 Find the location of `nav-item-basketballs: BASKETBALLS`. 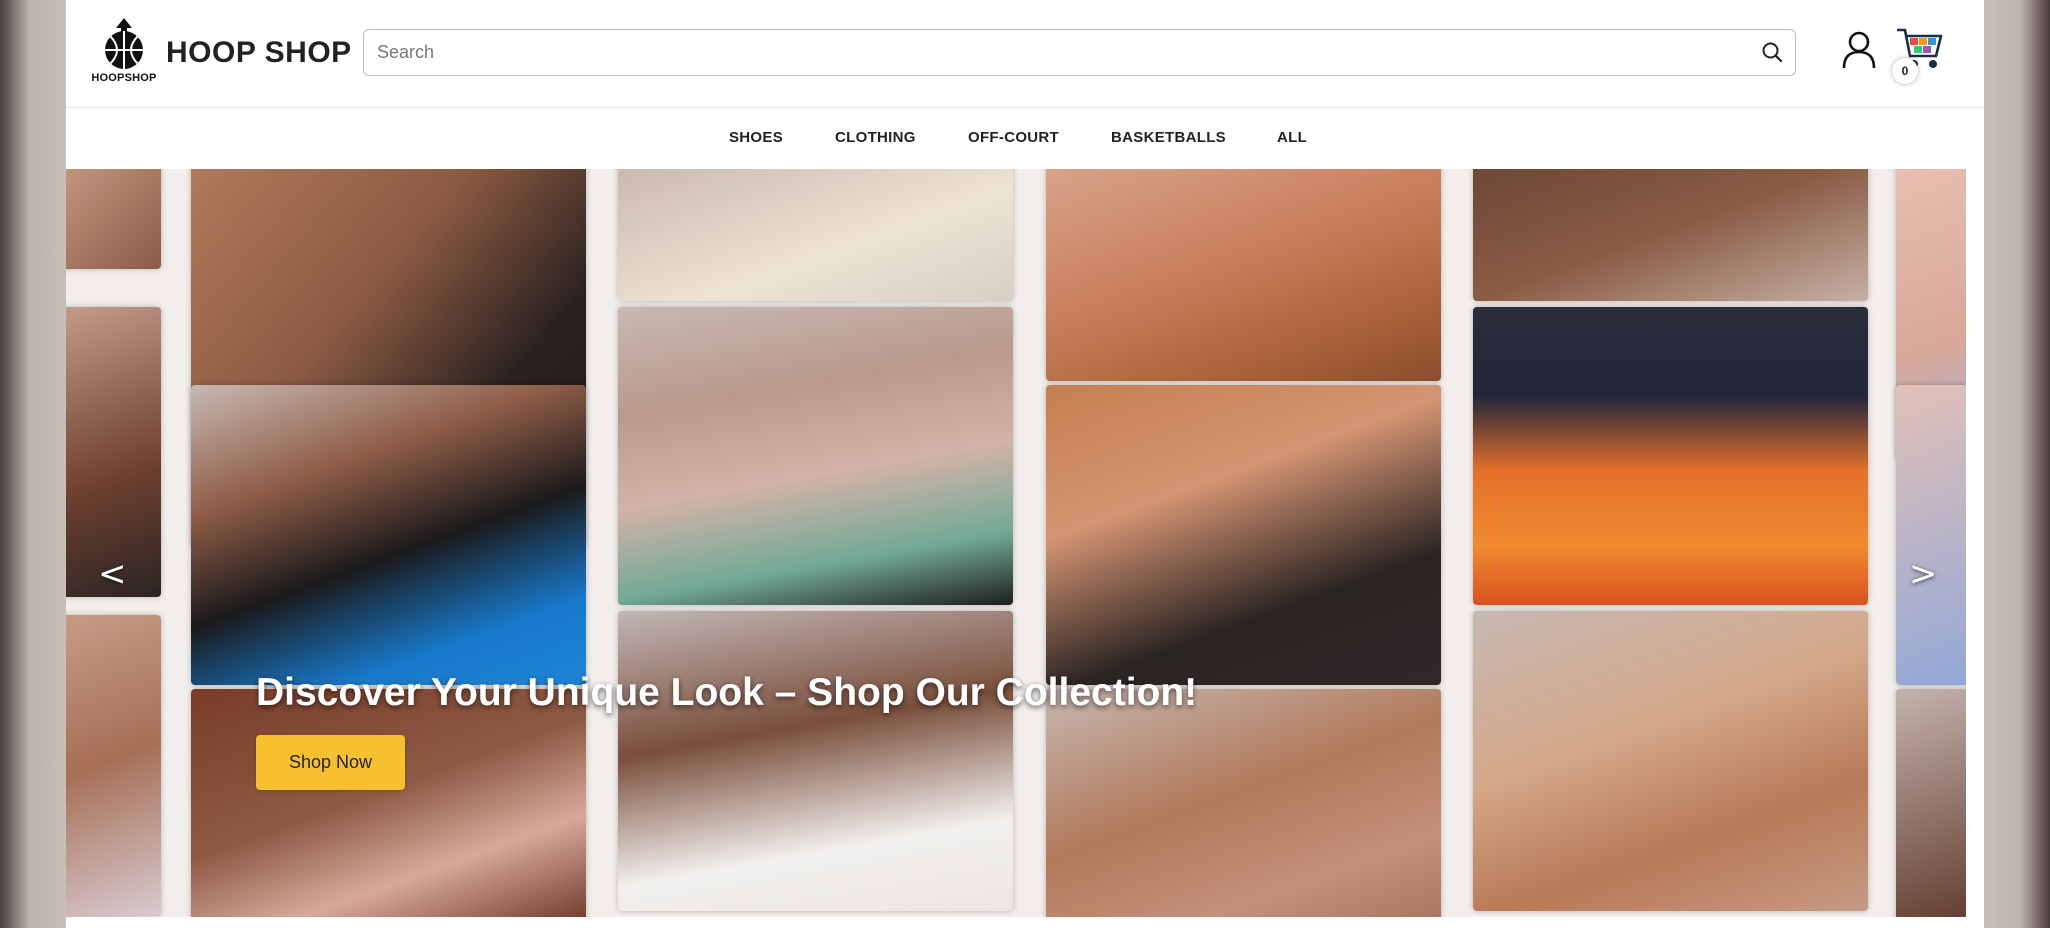

nav-item-basketballs: BASKETBALLS is located at coordinates (1168, 137).